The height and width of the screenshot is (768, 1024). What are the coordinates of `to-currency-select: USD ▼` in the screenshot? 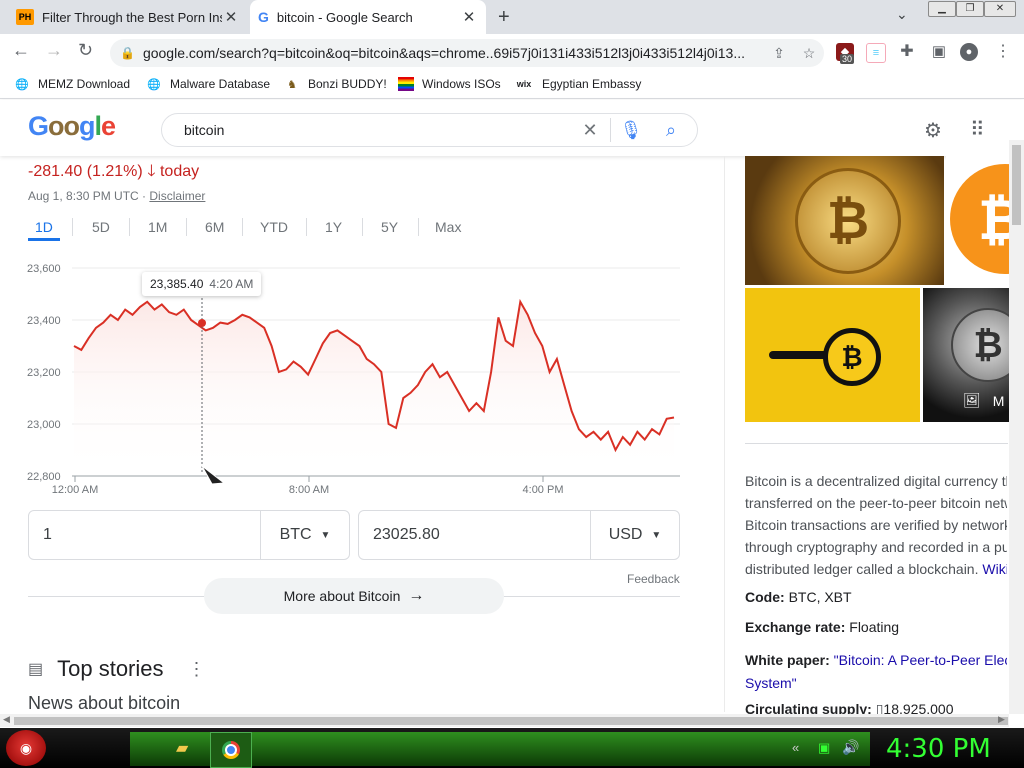 It's located at (634, 535).